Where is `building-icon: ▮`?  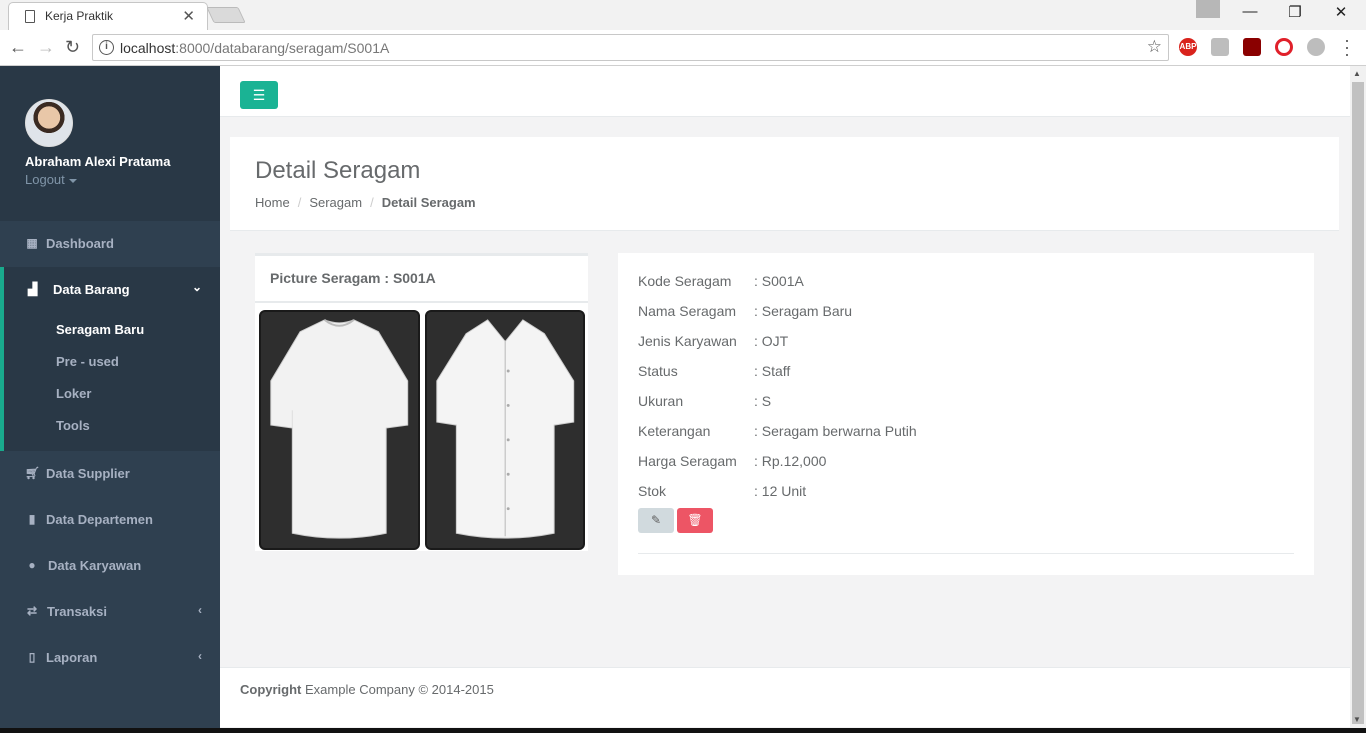
building-icon: ▮ is located at coordinates (32, 519).